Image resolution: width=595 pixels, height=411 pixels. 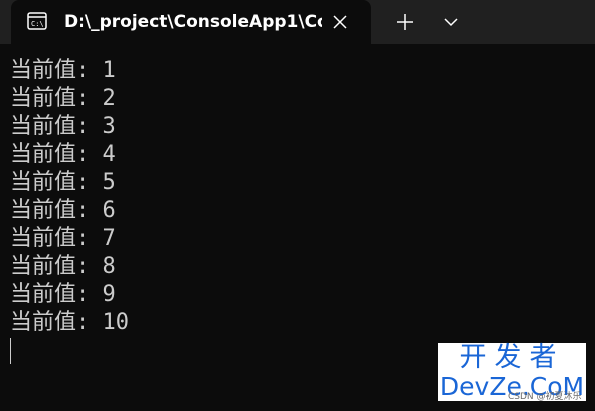 I want to click on output-line: 当前值: 7, so click(x=63, y=238).